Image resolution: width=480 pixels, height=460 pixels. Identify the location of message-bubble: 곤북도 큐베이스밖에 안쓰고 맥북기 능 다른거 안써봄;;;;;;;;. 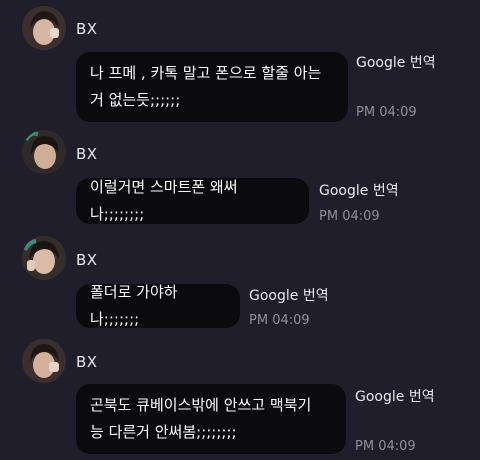
(211, 419).